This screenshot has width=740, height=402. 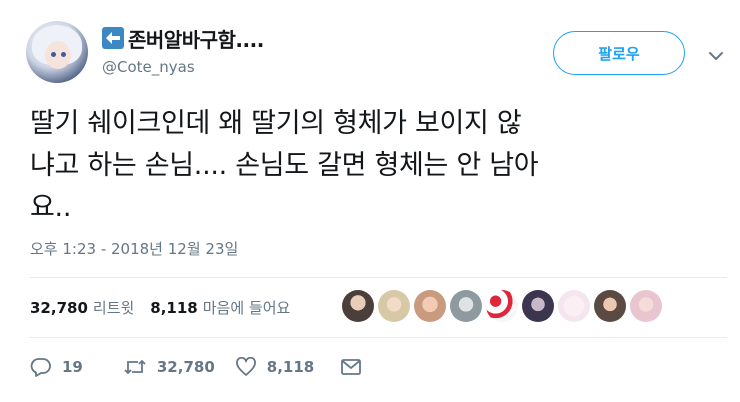 What do you see at coordinates (72, 367) in the screenshot?
I see `reply-count: 19` at bounding box center [72, 367].